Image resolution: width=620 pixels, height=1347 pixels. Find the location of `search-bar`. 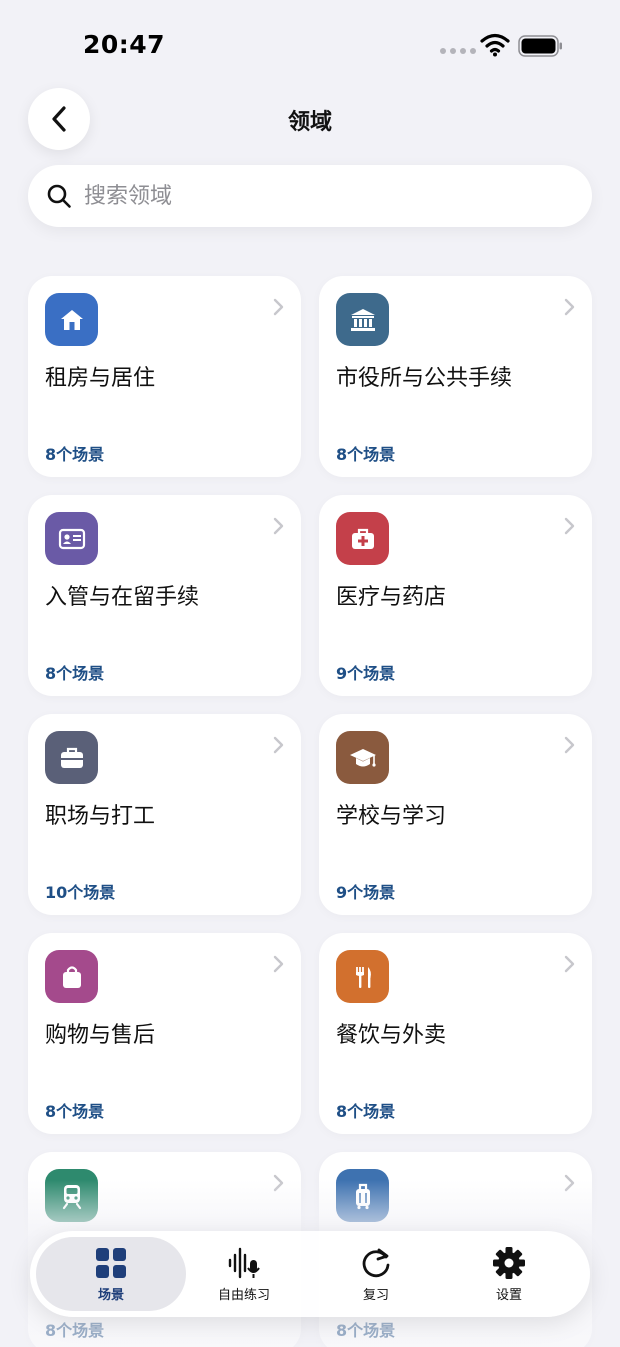

search-bar is located at coordinates (310, 196).